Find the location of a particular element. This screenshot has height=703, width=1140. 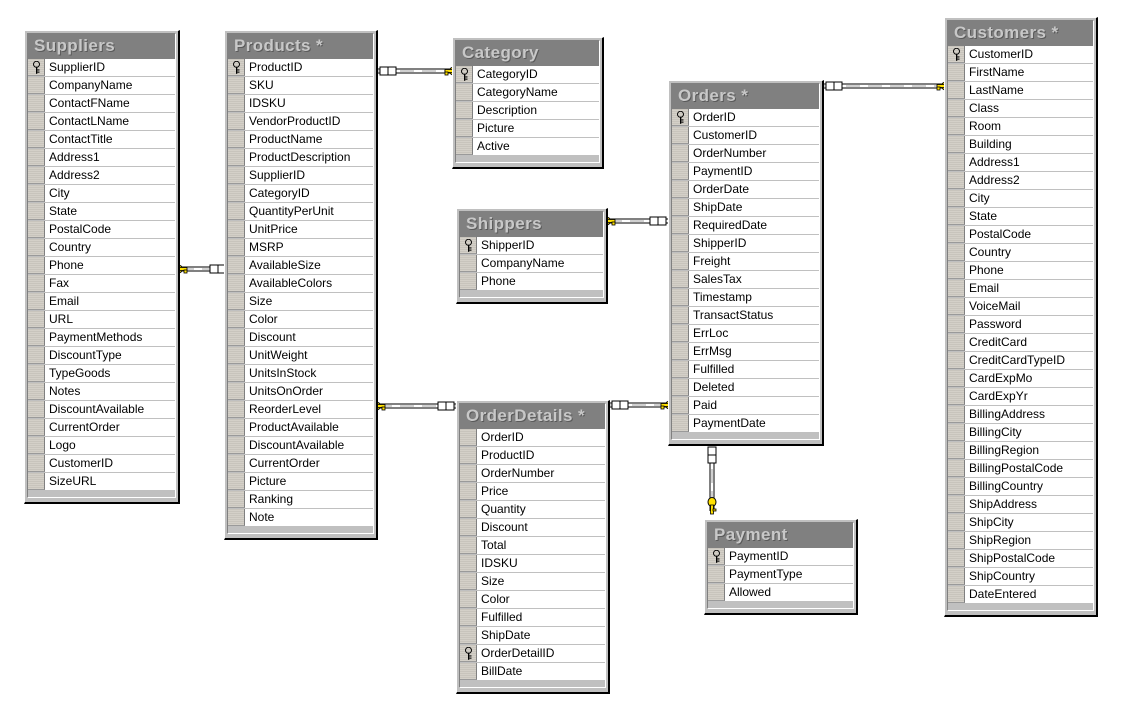

rel-orders-payment is located at coordinates (712, 480).